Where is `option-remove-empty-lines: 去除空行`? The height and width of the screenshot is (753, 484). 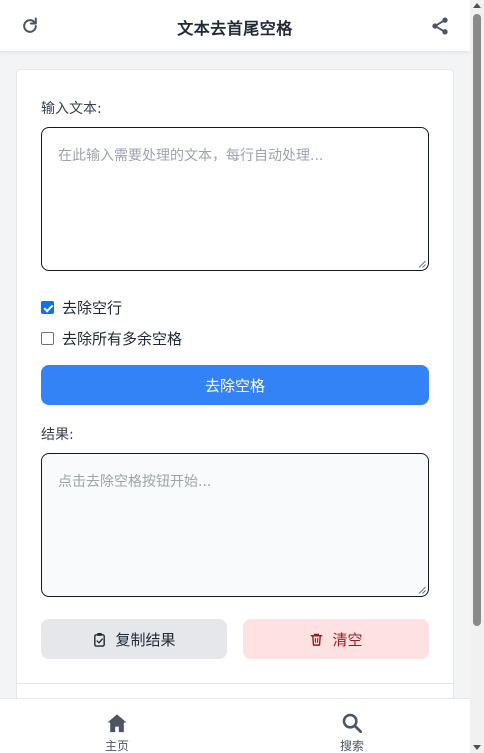
option-remove-empty-lines: 去除空行 is located at coordinates (81, 307).